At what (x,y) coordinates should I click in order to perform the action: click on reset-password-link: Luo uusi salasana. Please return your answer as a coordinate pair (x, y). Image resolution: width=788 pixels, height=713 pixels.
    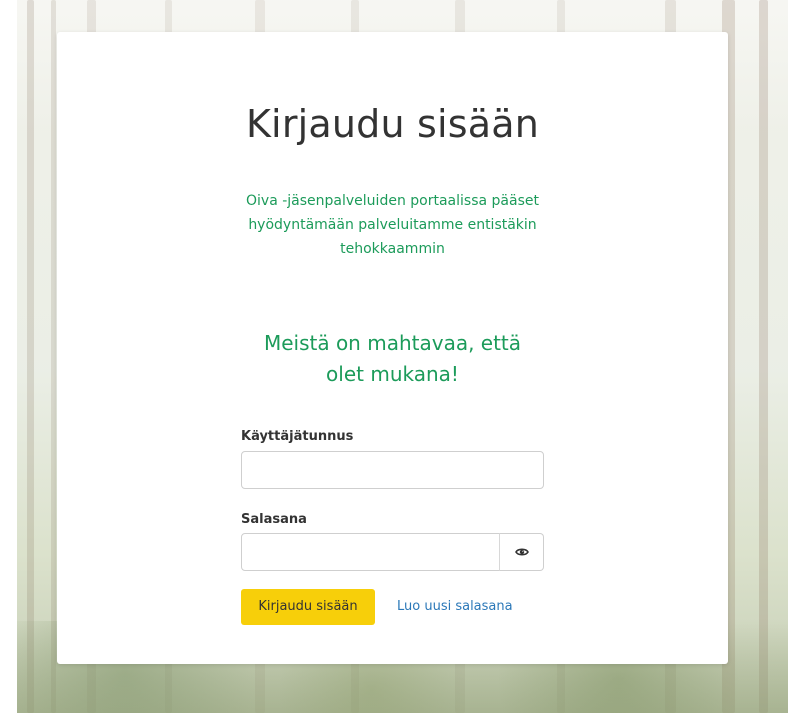
    Looking at the image, I should click on (455, 607).